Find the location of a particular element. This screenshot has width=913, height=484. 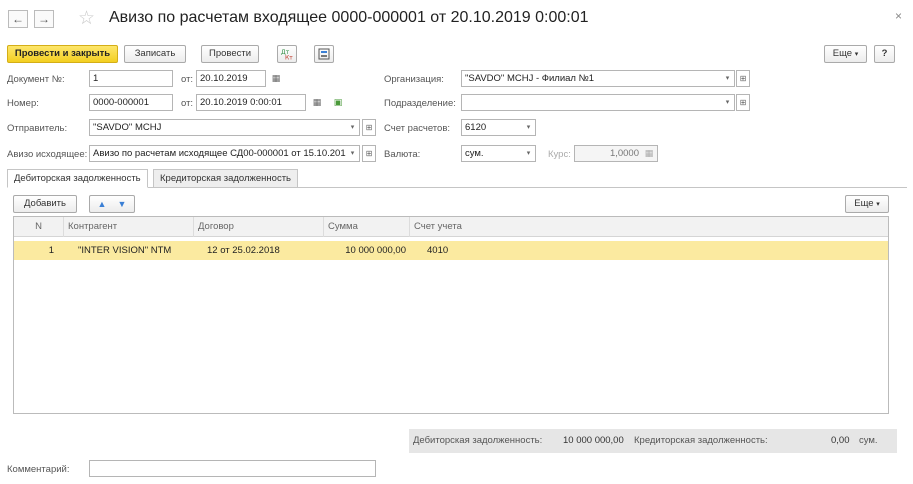

payables-total-label: Кредиторская задолженность: is located at coordinates (701, 440).